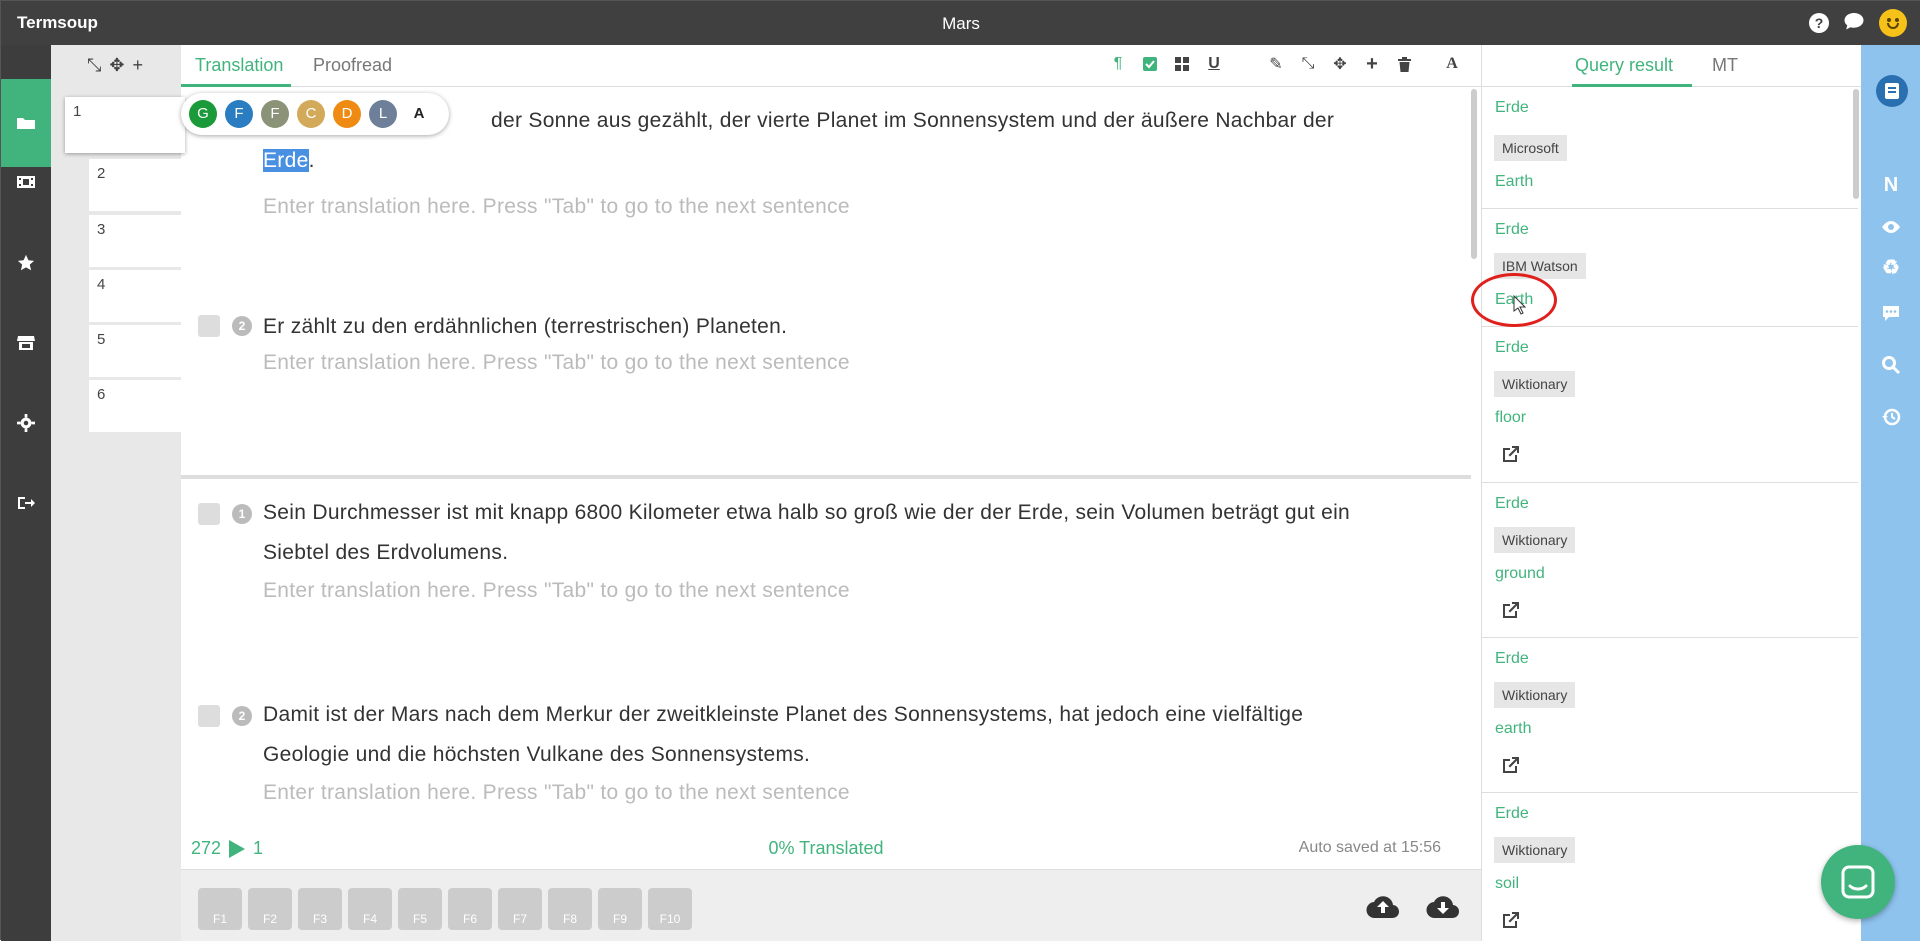  What do you see at coordinates (1383, 906) in the screenshot?
I see `cloud-upload-icon` at bounding box center [1383, 906].